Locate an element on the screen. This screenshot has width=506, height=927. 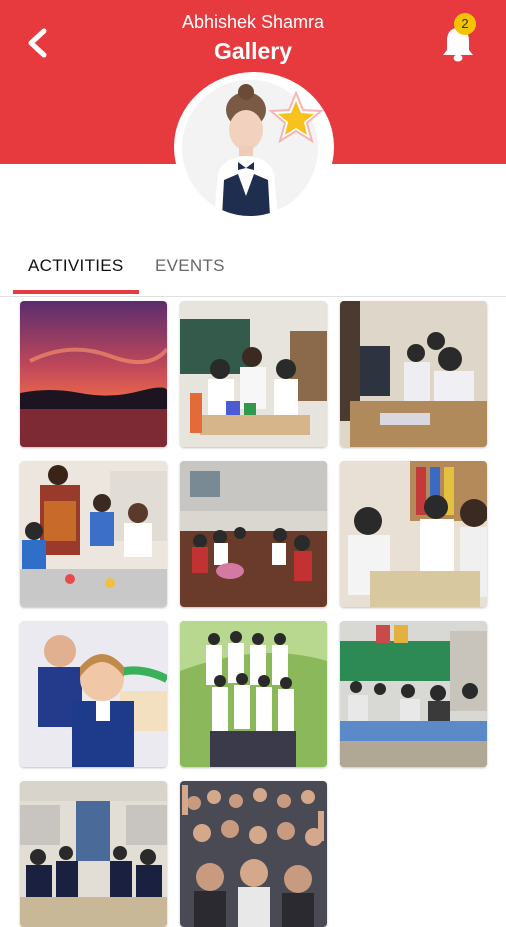
tab-events: EVENTS is located at coordinates (190, 266).